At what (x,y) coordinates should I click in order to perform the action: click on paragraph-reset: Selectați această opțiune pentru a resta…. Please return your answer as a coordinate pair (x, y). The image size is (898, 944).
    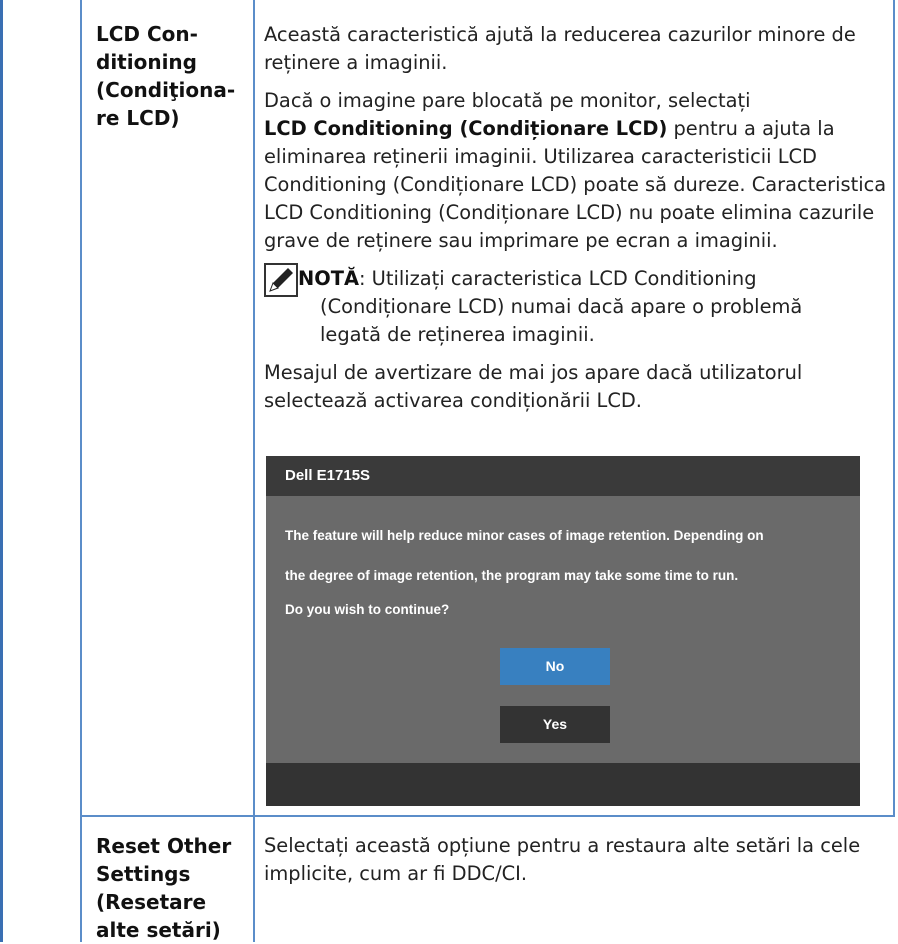
    Looking at the image, I should click on (562, 859).